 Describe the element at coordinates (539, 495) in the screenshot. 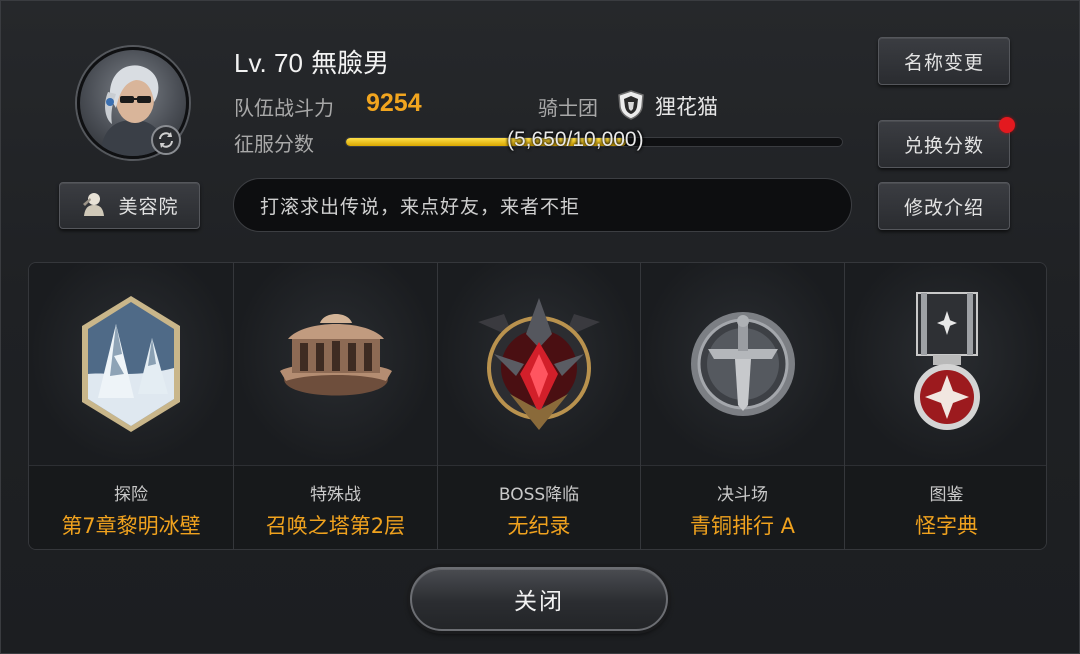

I see `card-caption: BOSS降临` at that location.